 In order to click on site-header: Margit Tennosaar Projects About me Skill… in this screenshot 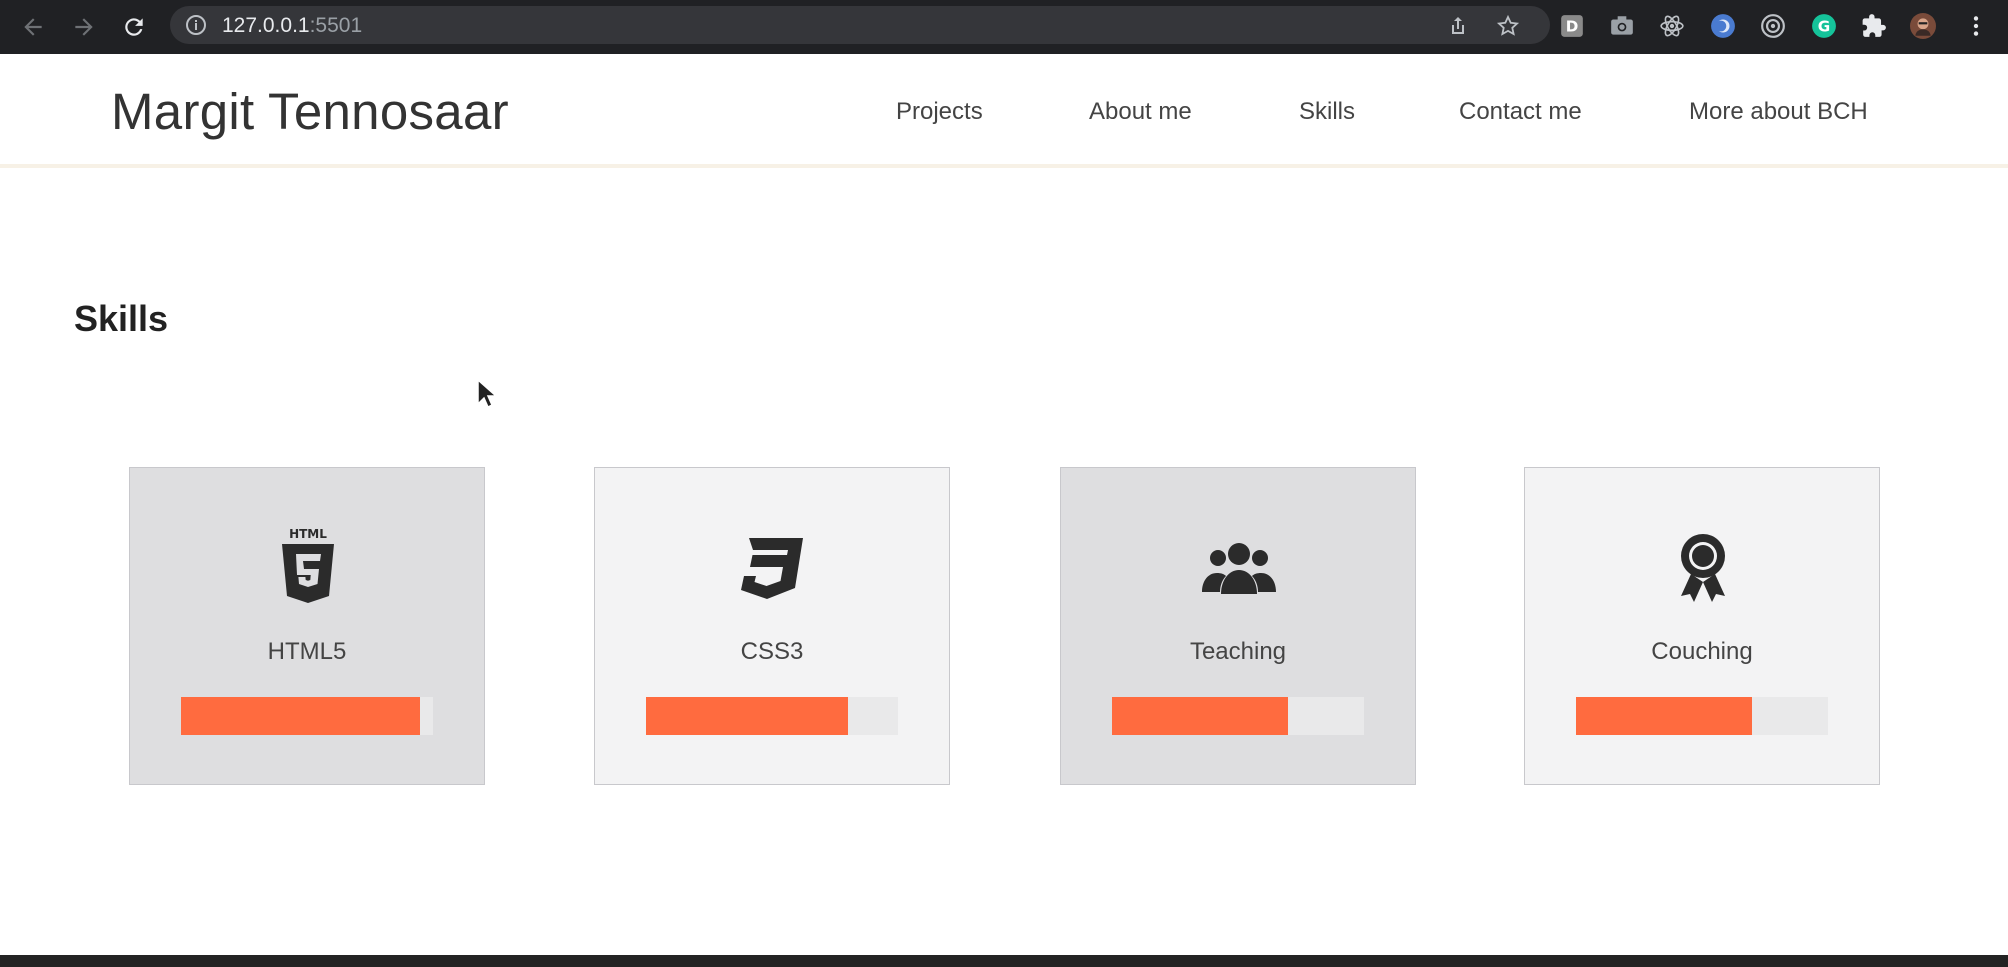, I will do `click(1004, 111)`.